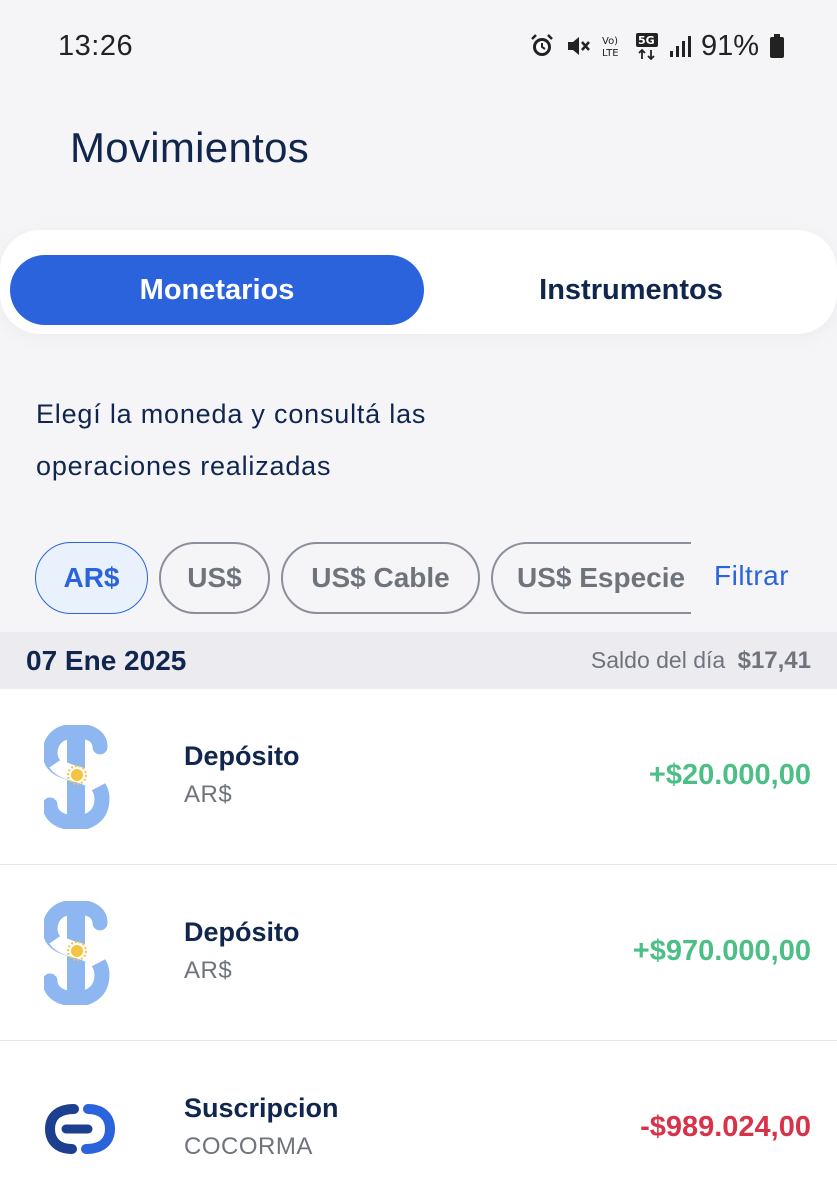  I want to click on transaction-row: Depósito AR$ +$970.000,00, so click(418, 953).